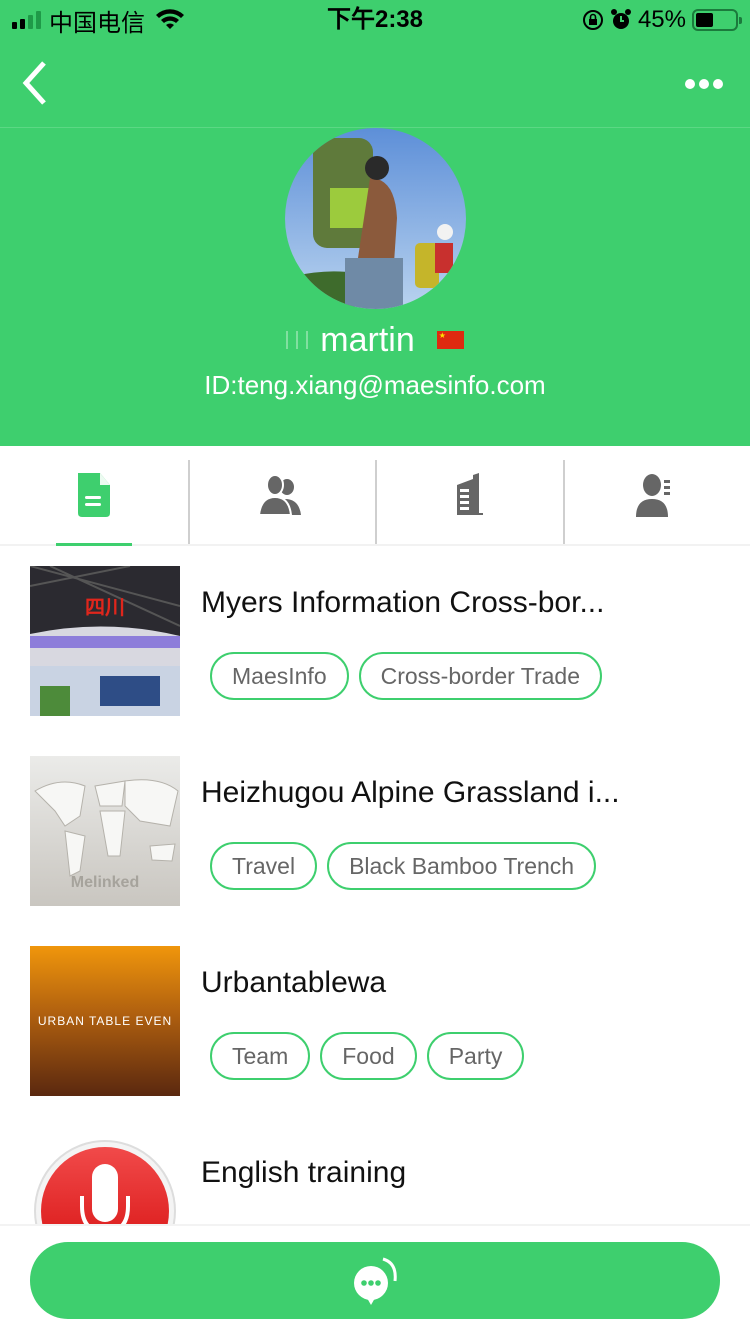  What do you see at coordinates (304, 1172) in the screenshot?
I see `item-title: English training` at bounding box center [304, 1172].